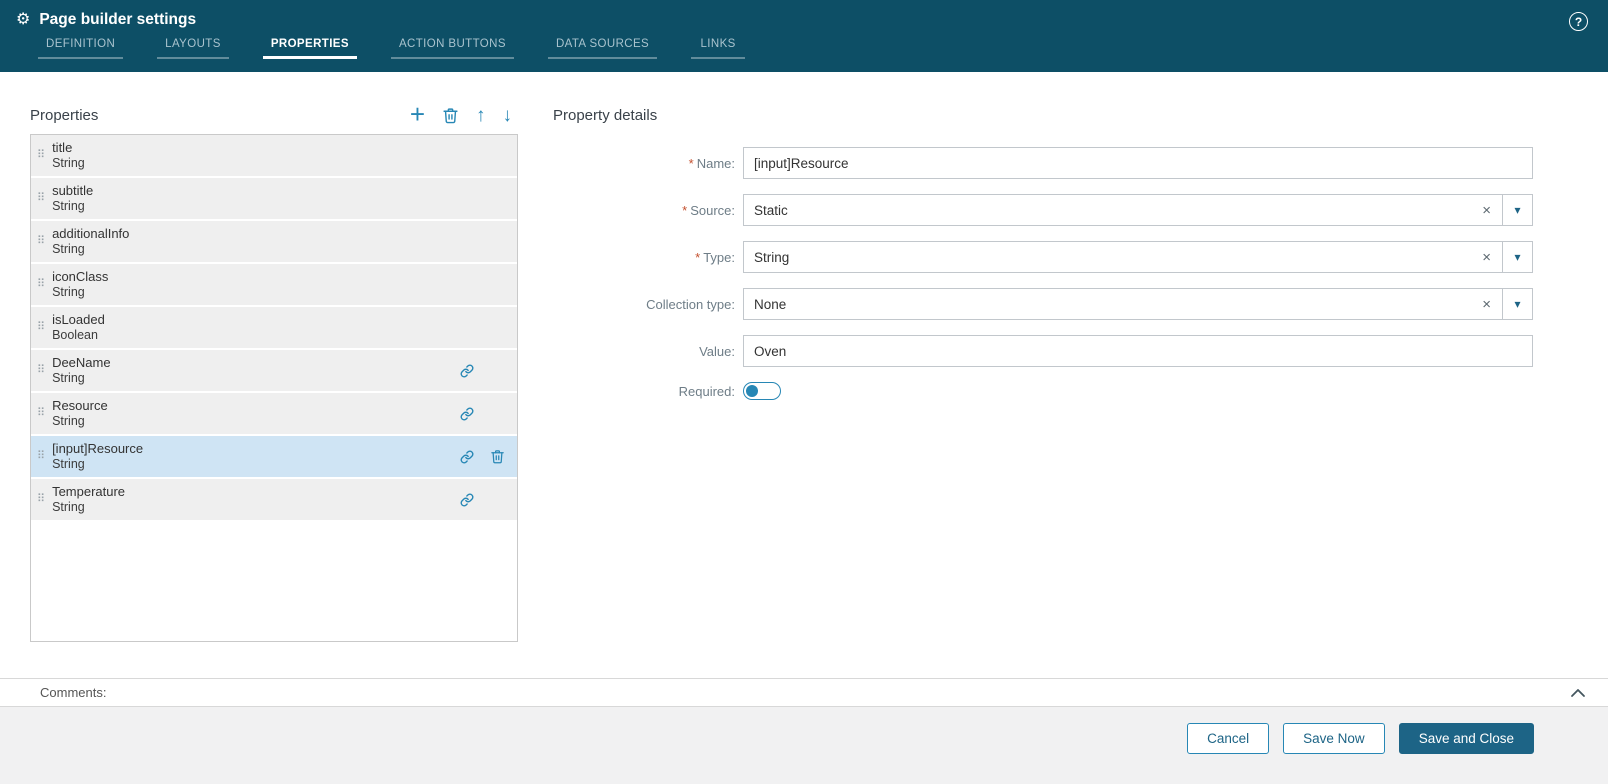 This screenshot has height=784, width=1608. What do you see at coordinates (464, 114) in the screenshot?
I see `properties-toolbar: + ↑ ↓` at bounding box center [464, 114].